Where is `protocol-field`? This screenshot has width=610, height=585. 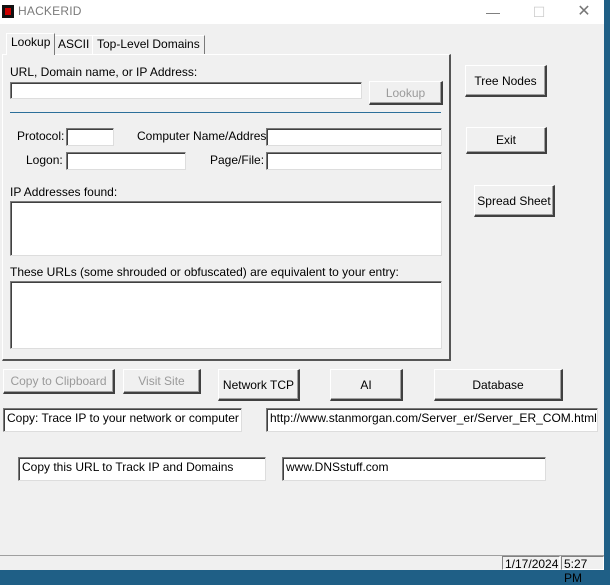 protocol-field is located at coordinates (90, 137).